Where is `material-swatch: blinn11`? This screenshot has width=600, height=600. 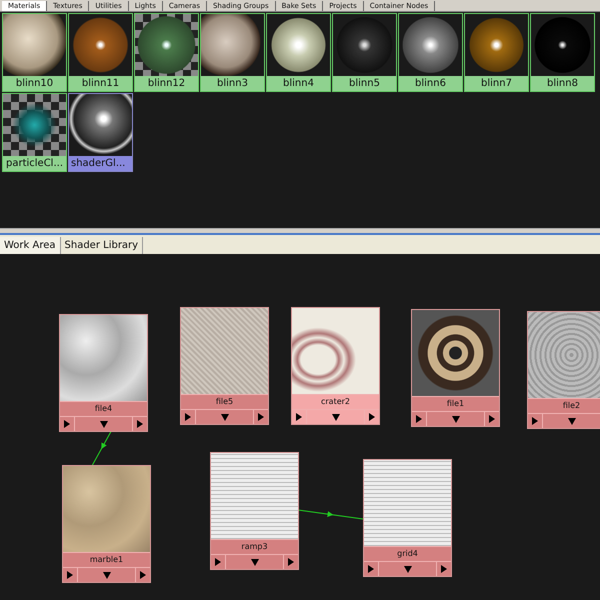 material-swatch: blinn11 is located at coordinates (100, 52).